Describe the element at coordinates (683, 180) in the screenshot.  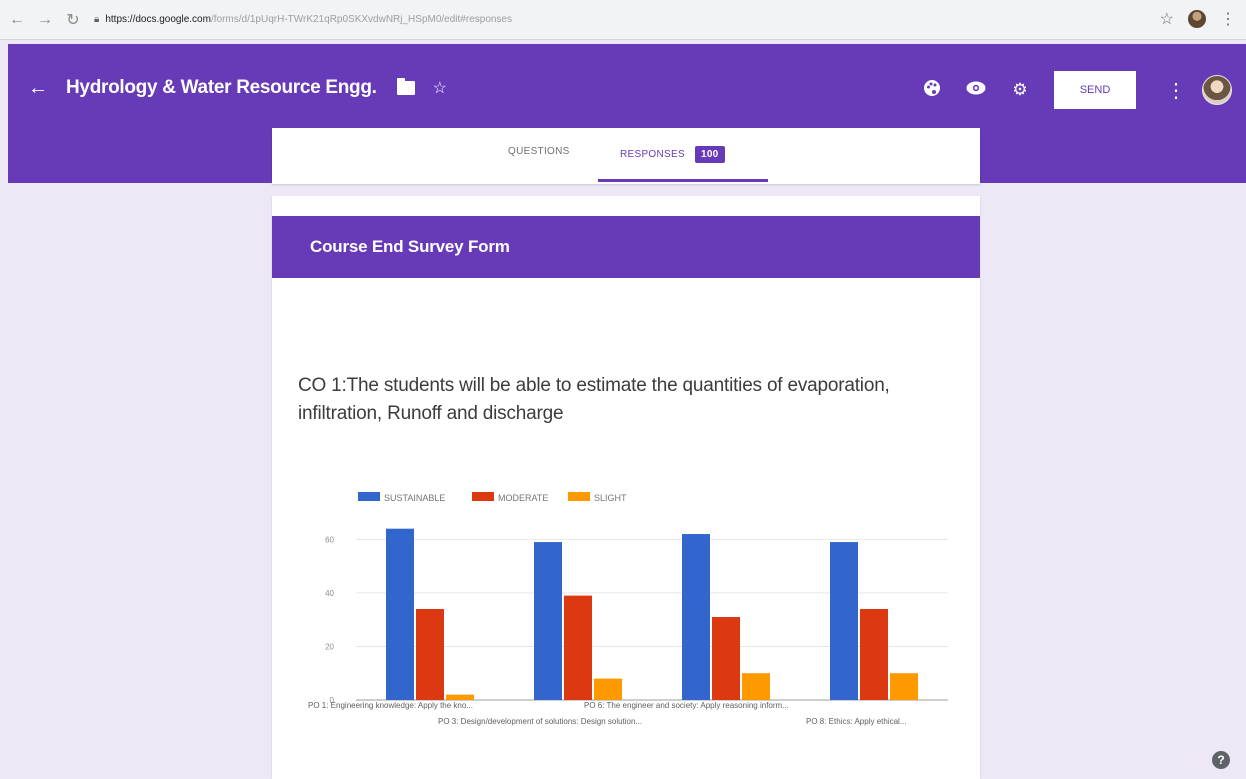
I see `active-tab-indicator` at that location.